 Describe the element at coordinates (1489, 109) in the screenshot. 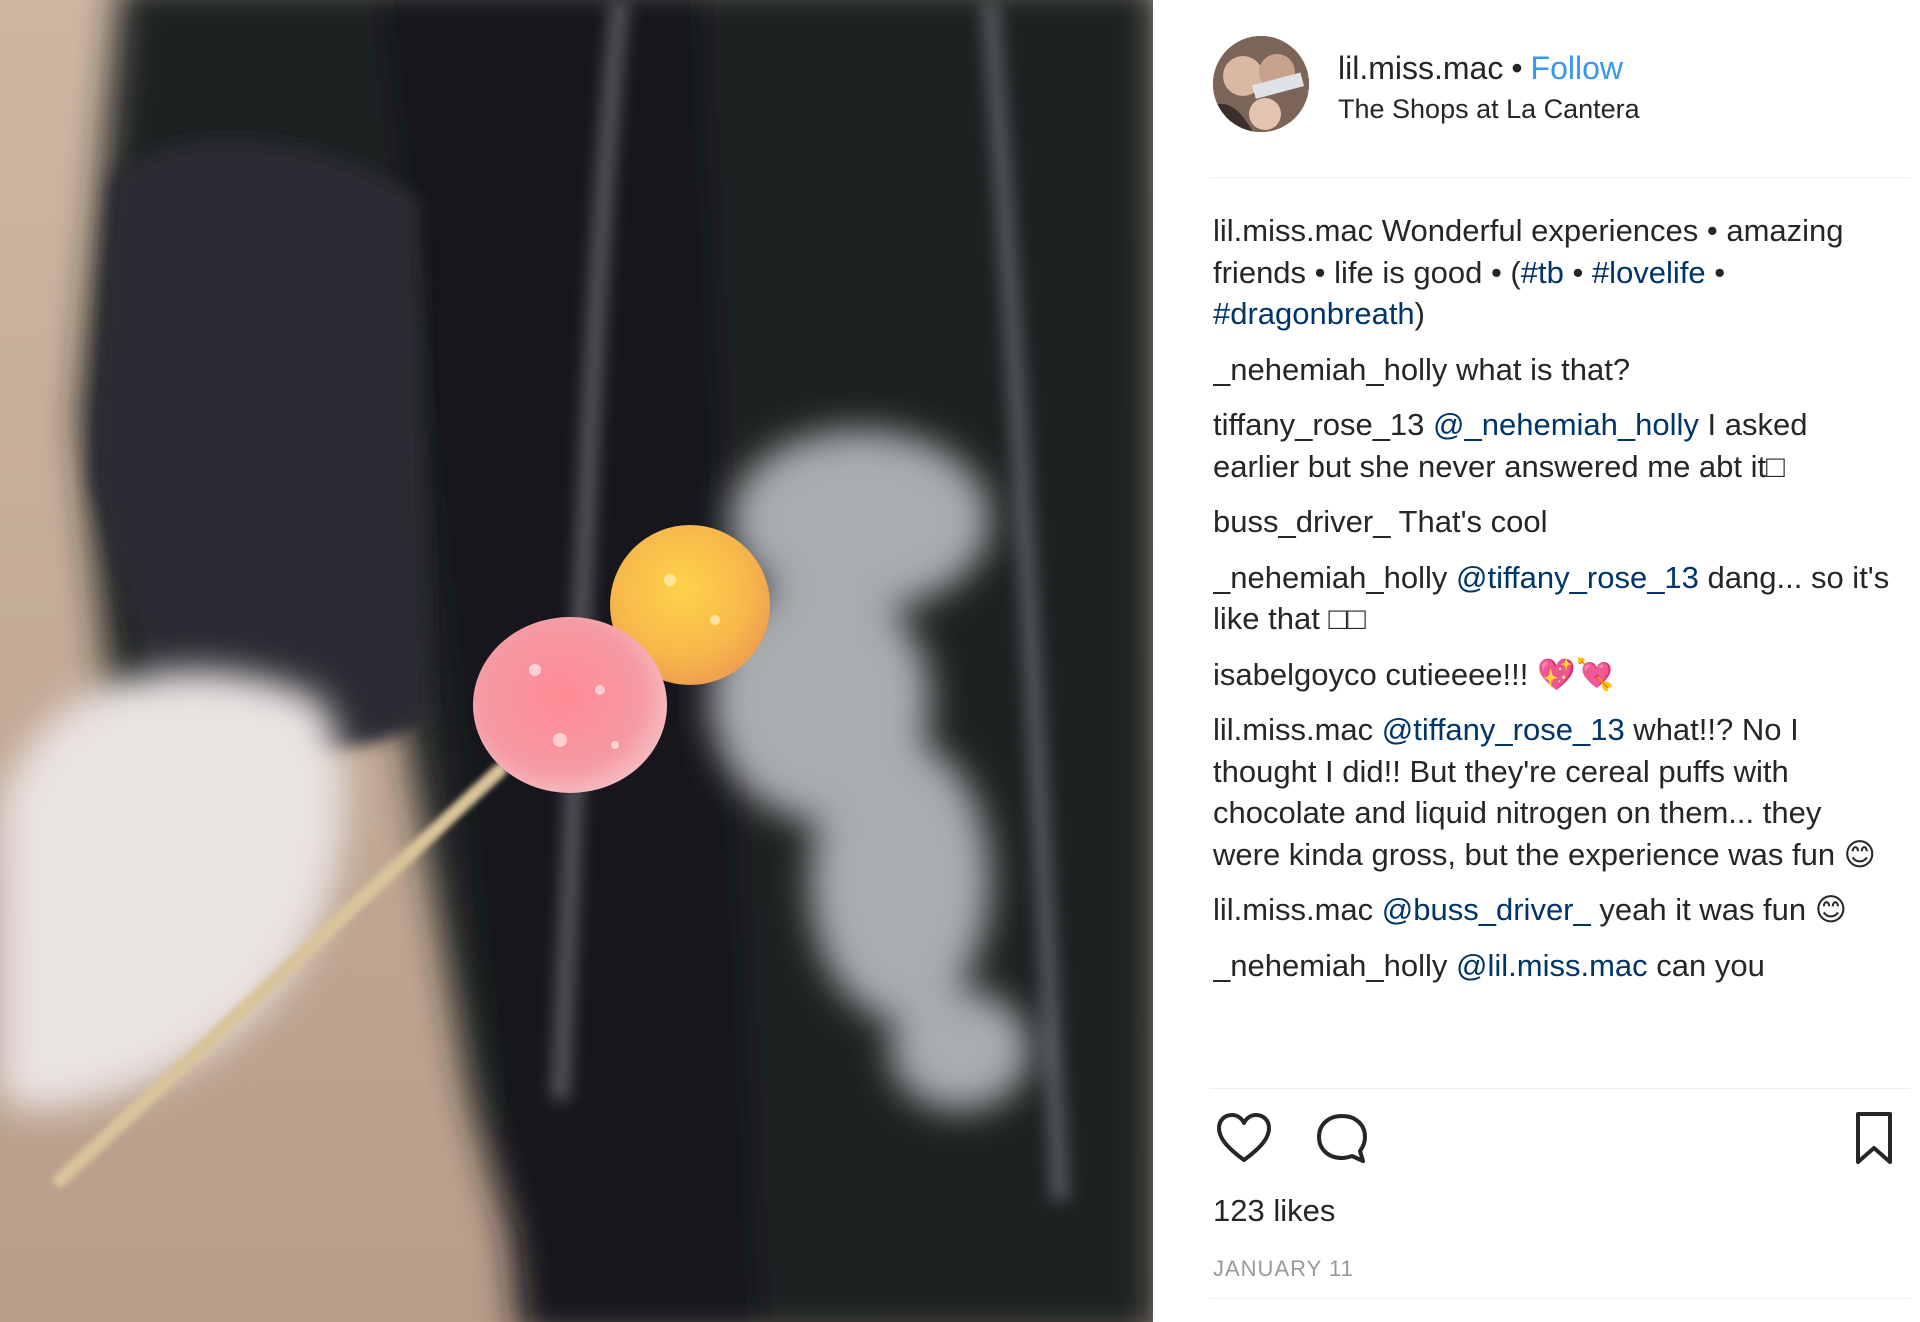

I see `location-link: The Shops at La Cantera` at that location.